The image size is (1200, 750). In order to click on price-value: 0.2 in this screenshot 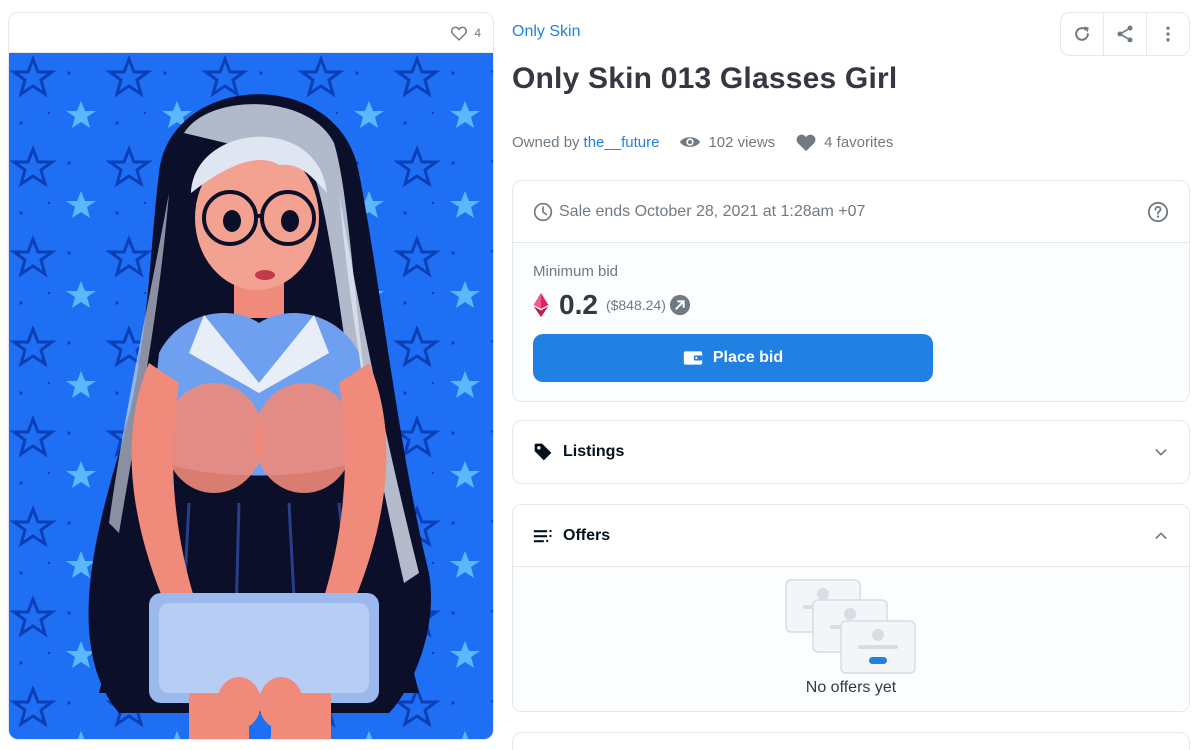, I will do `click(578, 304)`.